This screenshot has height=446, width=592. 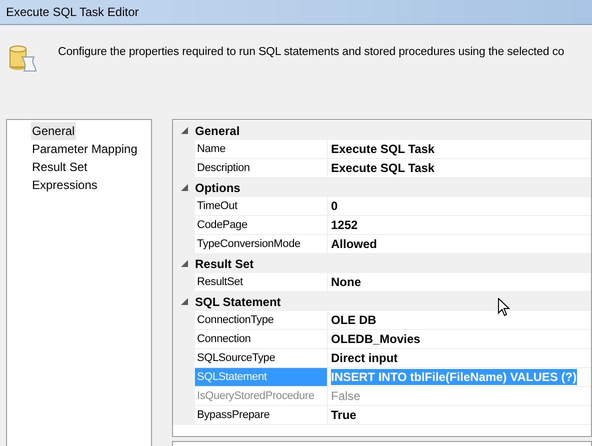 I want to click on property-name: ConnectionType, so click(x=261, y=320).